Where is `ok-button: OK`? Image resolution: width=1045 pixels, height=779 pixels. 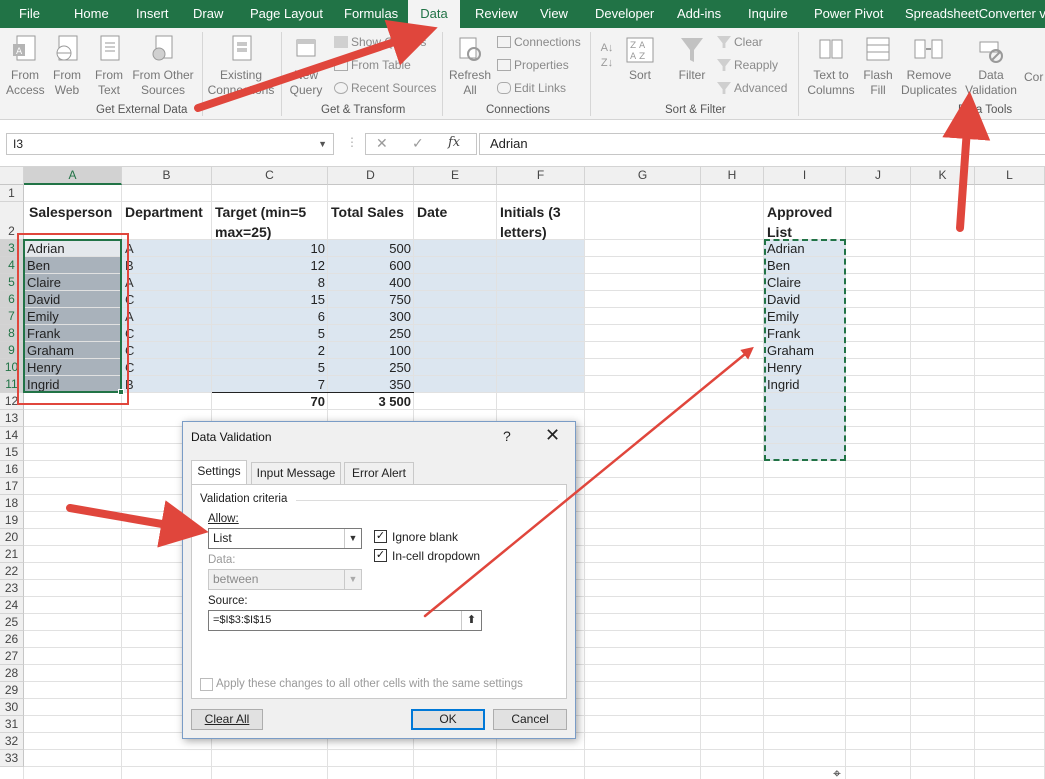
ok-button: OK is located at coordinates (448, 719).